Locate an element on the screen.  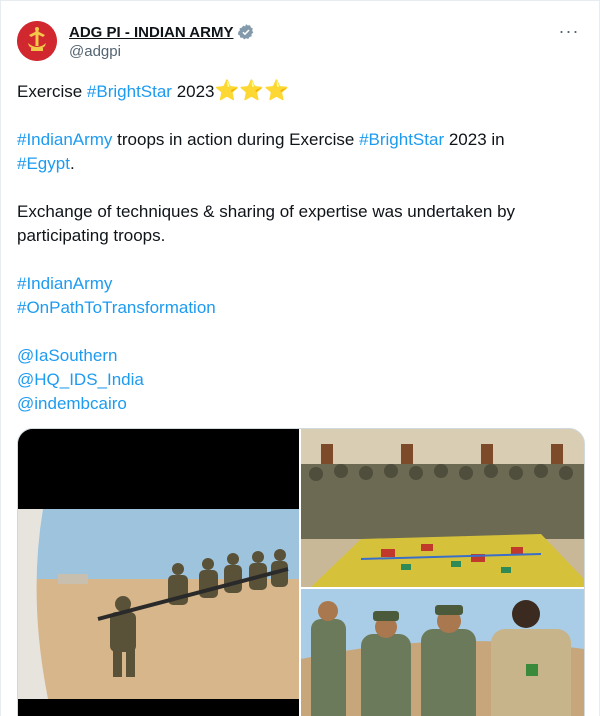
indian-army-emblem-icon is located at coordinates (37, 41).